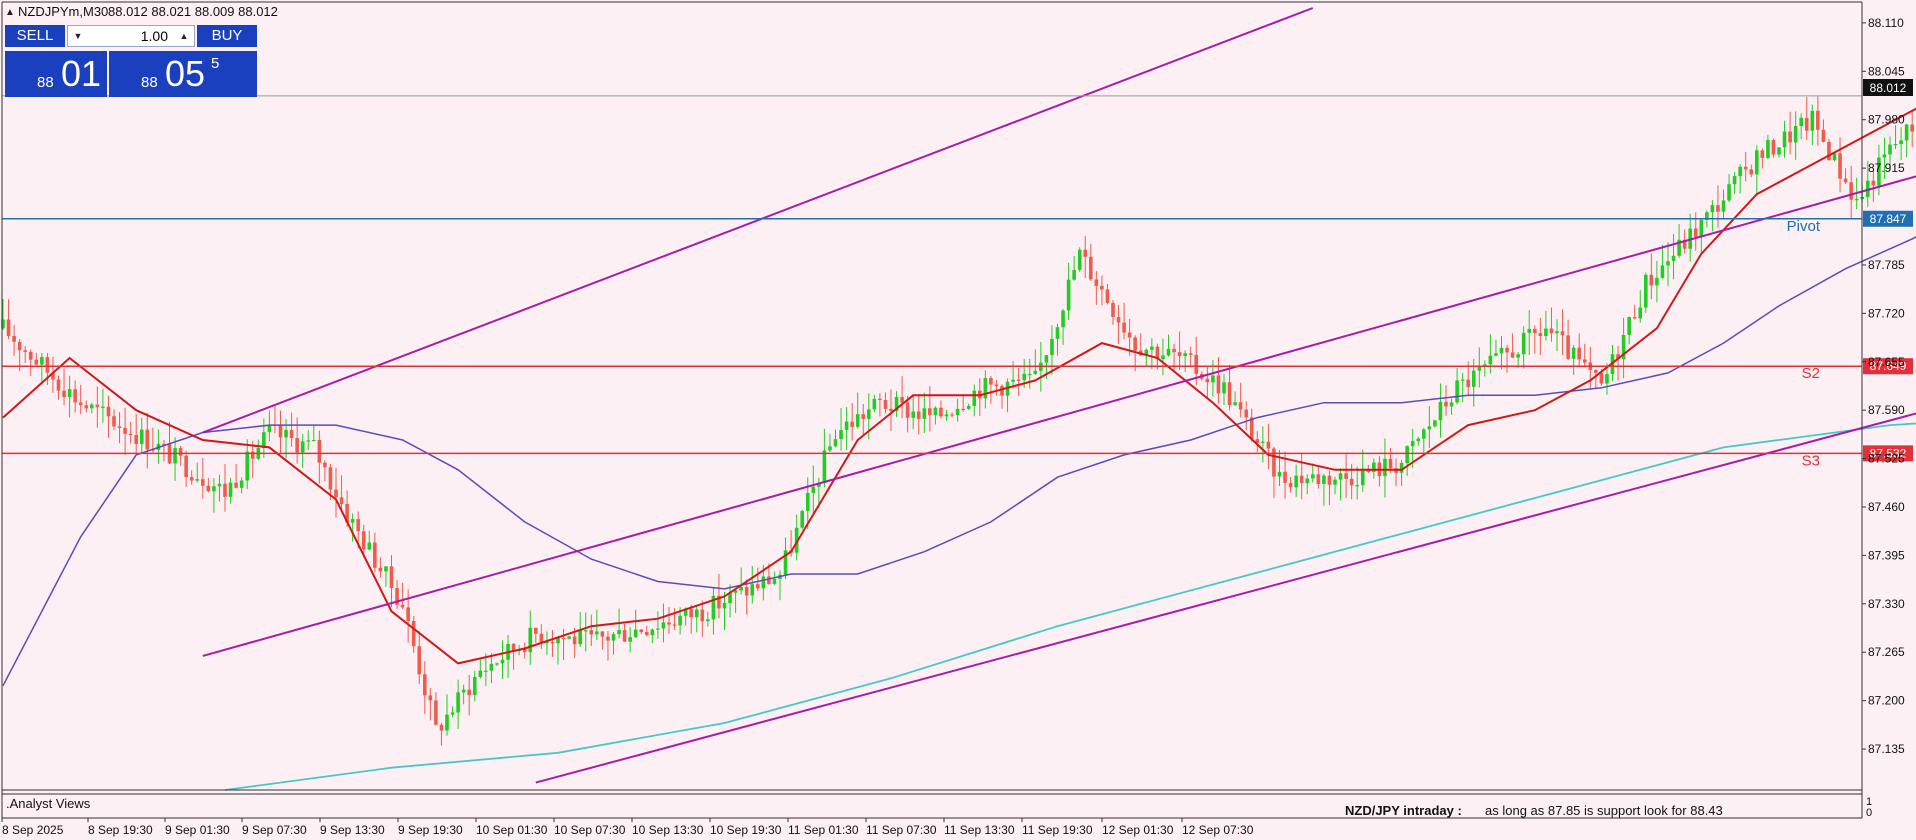 Image resolution: width=1916 pixels, height=840 pixels. Describe the element at coordinates (1218, 830) in the screenshot. I see `x-tick-label: 12 Sep 07:30` at that location.